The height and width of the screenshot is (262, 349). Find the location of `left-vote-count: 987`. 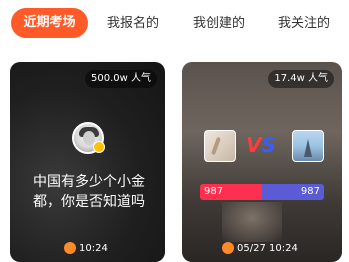

left-vote-count: 987 is located at coordinates (214, 191).